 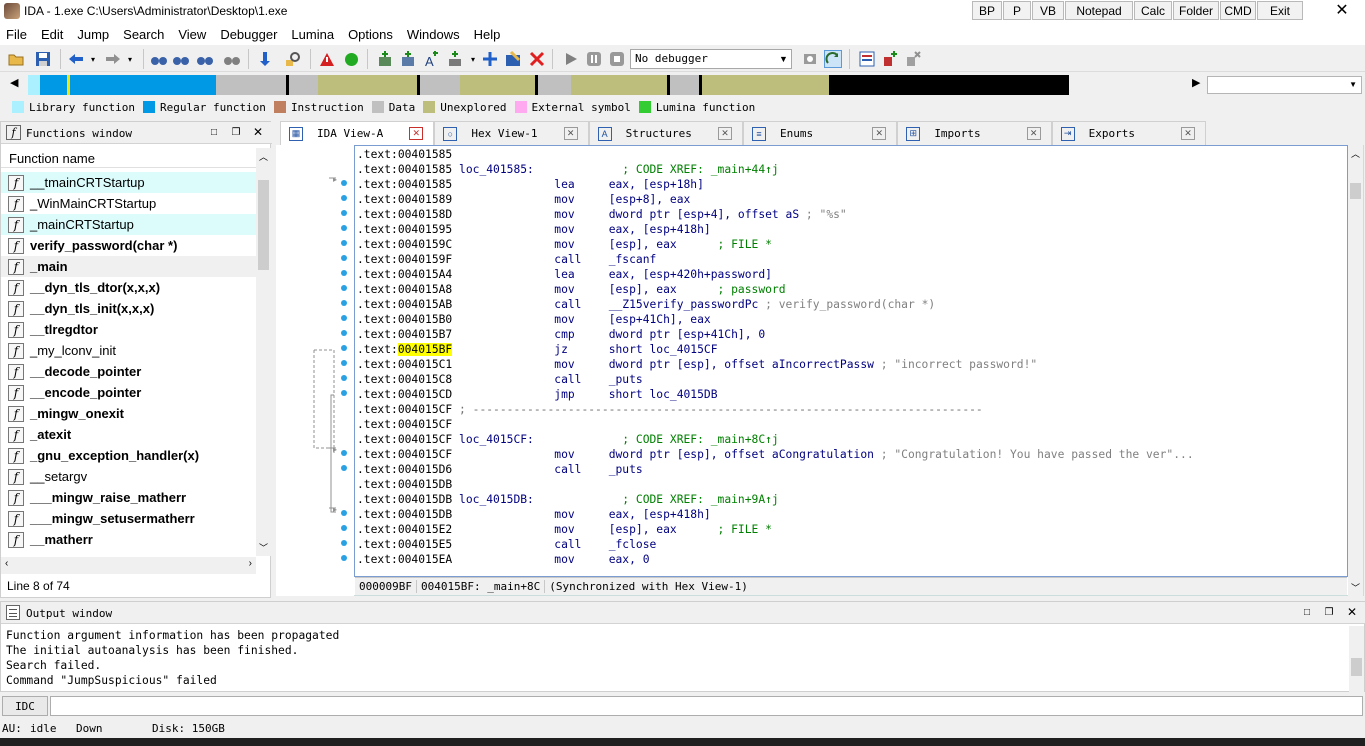 I want to click on function-list-item: f __dyn_tls_dtor(x,x,x), so click(x=128, y=287).